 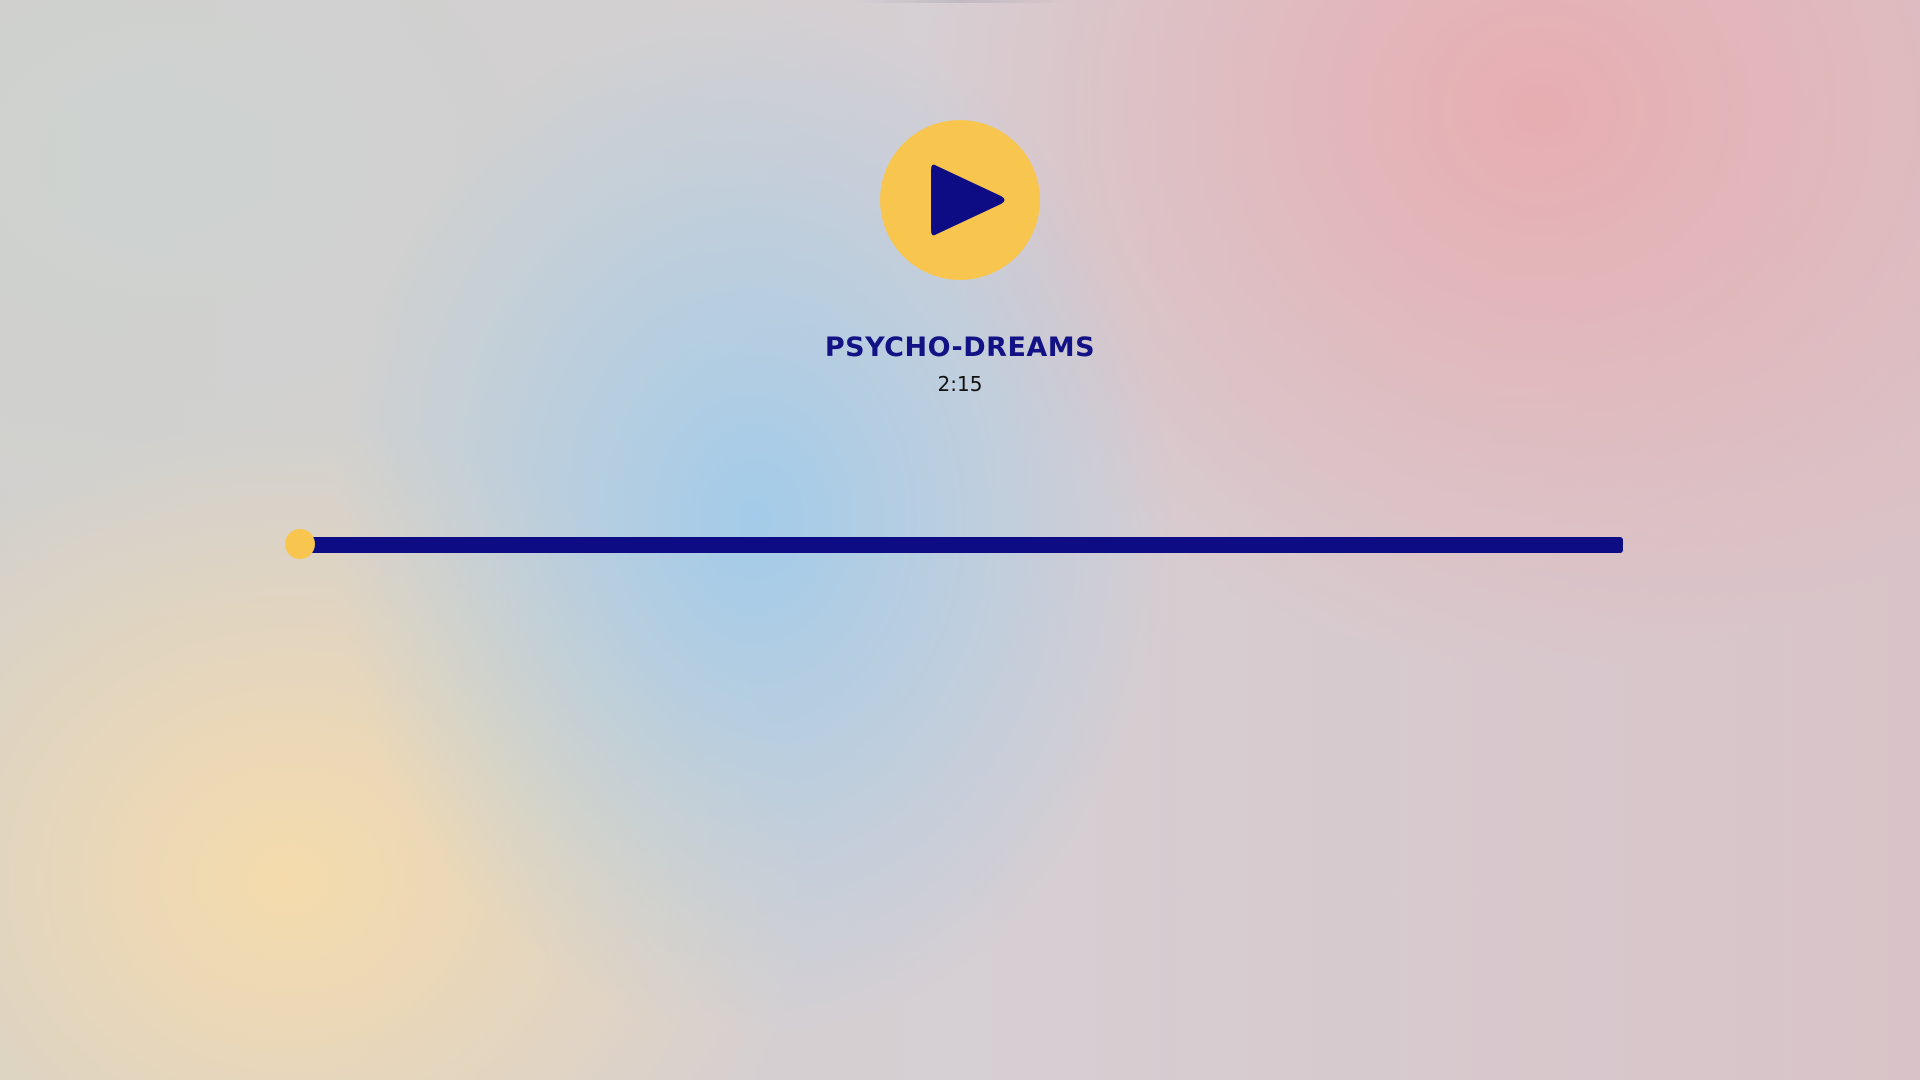 What do you see at coordinates (968, 200) in the screenshot?
I see `play-icon` at bounding box center [968, 200].